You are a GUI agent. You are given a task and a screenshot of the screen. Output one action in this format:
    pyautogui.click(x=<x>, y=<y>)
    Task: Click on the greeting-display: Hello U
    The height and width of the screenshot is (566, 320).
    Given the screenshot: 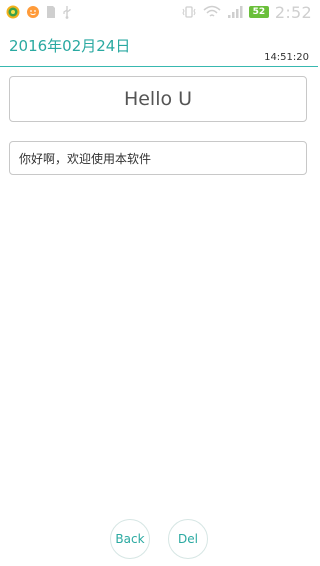 What is the action you would take?
    pyautogui.click(x=158, y=99)
    